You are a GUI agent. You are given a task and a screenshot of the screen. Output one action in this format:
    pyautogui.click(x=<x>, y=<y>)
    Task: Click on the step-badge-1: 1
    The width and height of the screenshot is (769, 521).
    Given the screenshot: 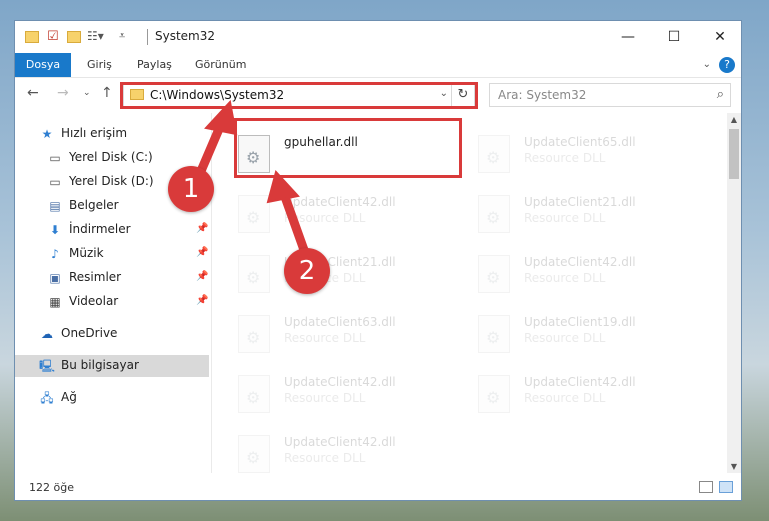 What is the action you would take?
    pyautogui.click(x=191, y=189)
    